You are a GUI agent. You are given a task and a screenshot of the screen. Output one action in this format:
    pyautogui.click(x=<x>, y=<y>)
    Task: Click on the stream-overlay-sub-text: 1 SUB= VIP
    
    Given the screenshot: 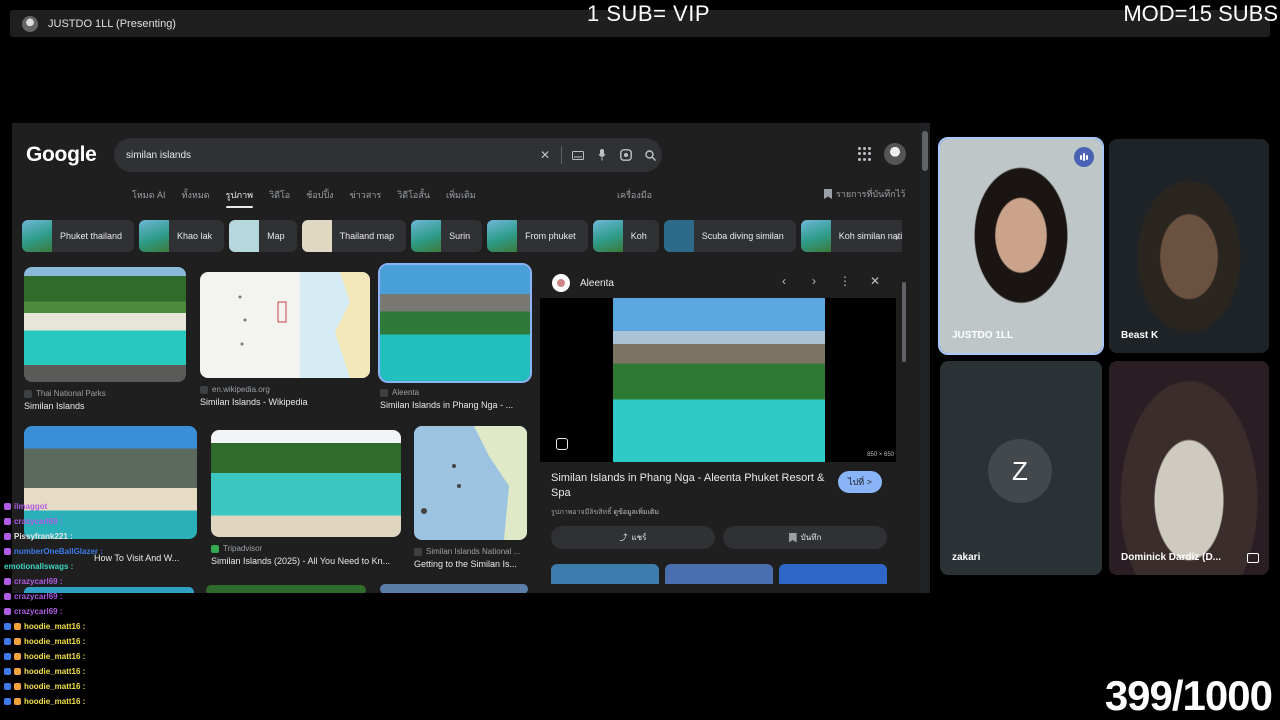 What is the action you would take?
    pyautogui.click(x=649, y=13)
    